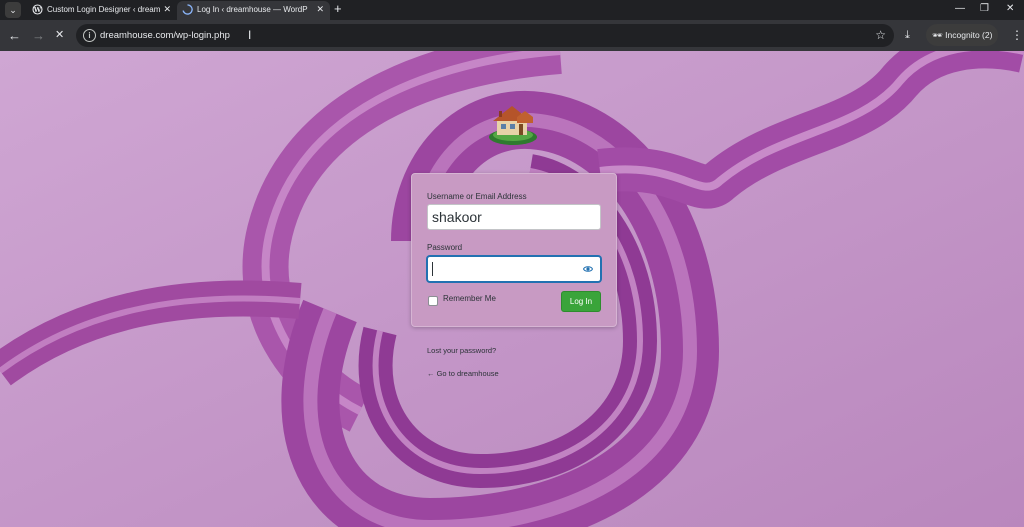 Image resolution: width=1024 pixels, height=527 pixels. I want to click on wordpress-icon: W, so click(37, 9).